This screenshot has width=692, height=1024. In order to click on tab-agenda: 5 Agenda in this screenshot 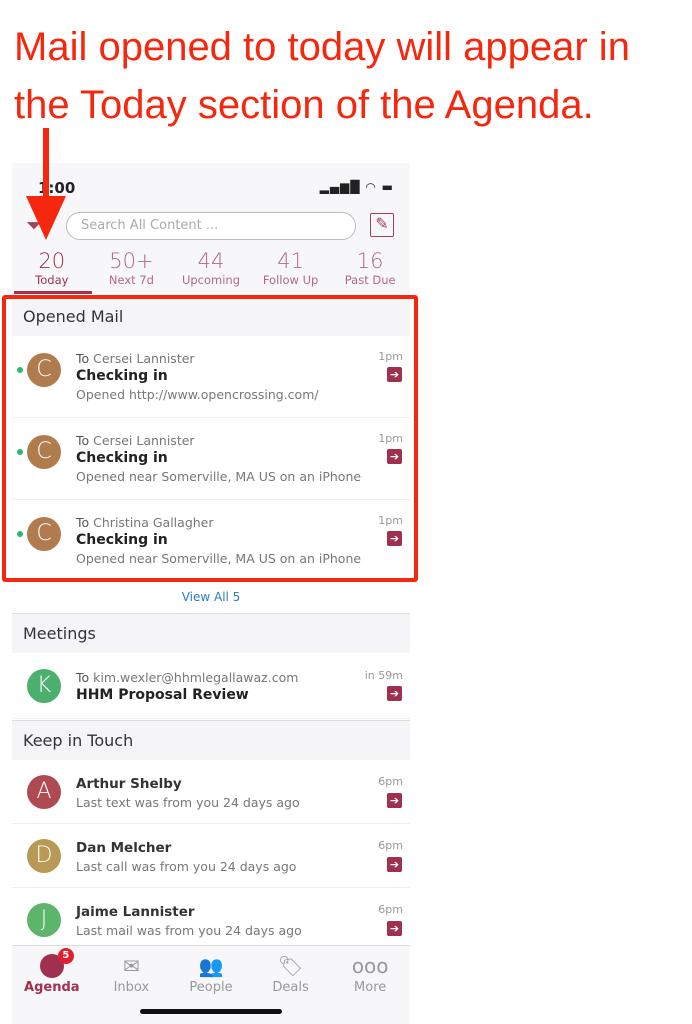, I will do `click(52, 985)`.